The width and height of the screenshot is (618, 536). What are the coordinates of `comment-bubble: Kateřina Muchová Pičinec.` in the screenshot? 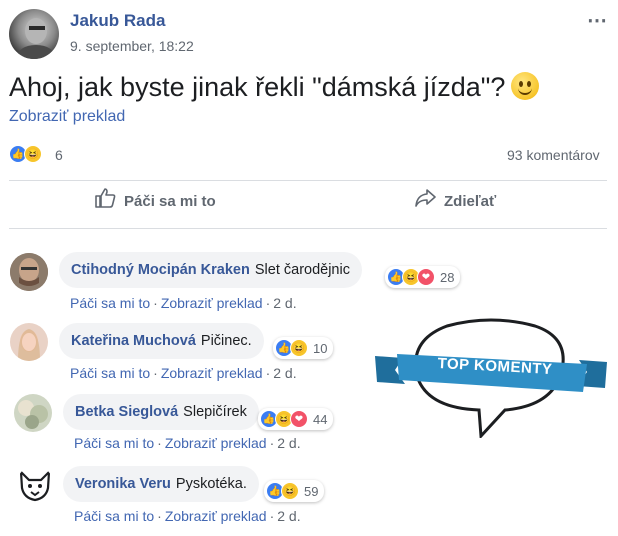 It's located at (161, 341).